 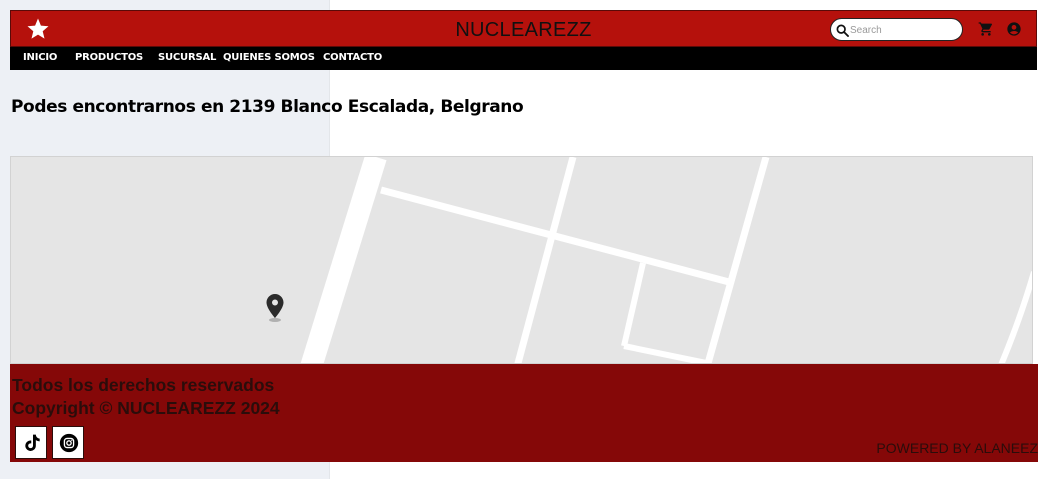 I want to click on nav-item-sucursal: SUCURSAL, so click(x=187, y=57).